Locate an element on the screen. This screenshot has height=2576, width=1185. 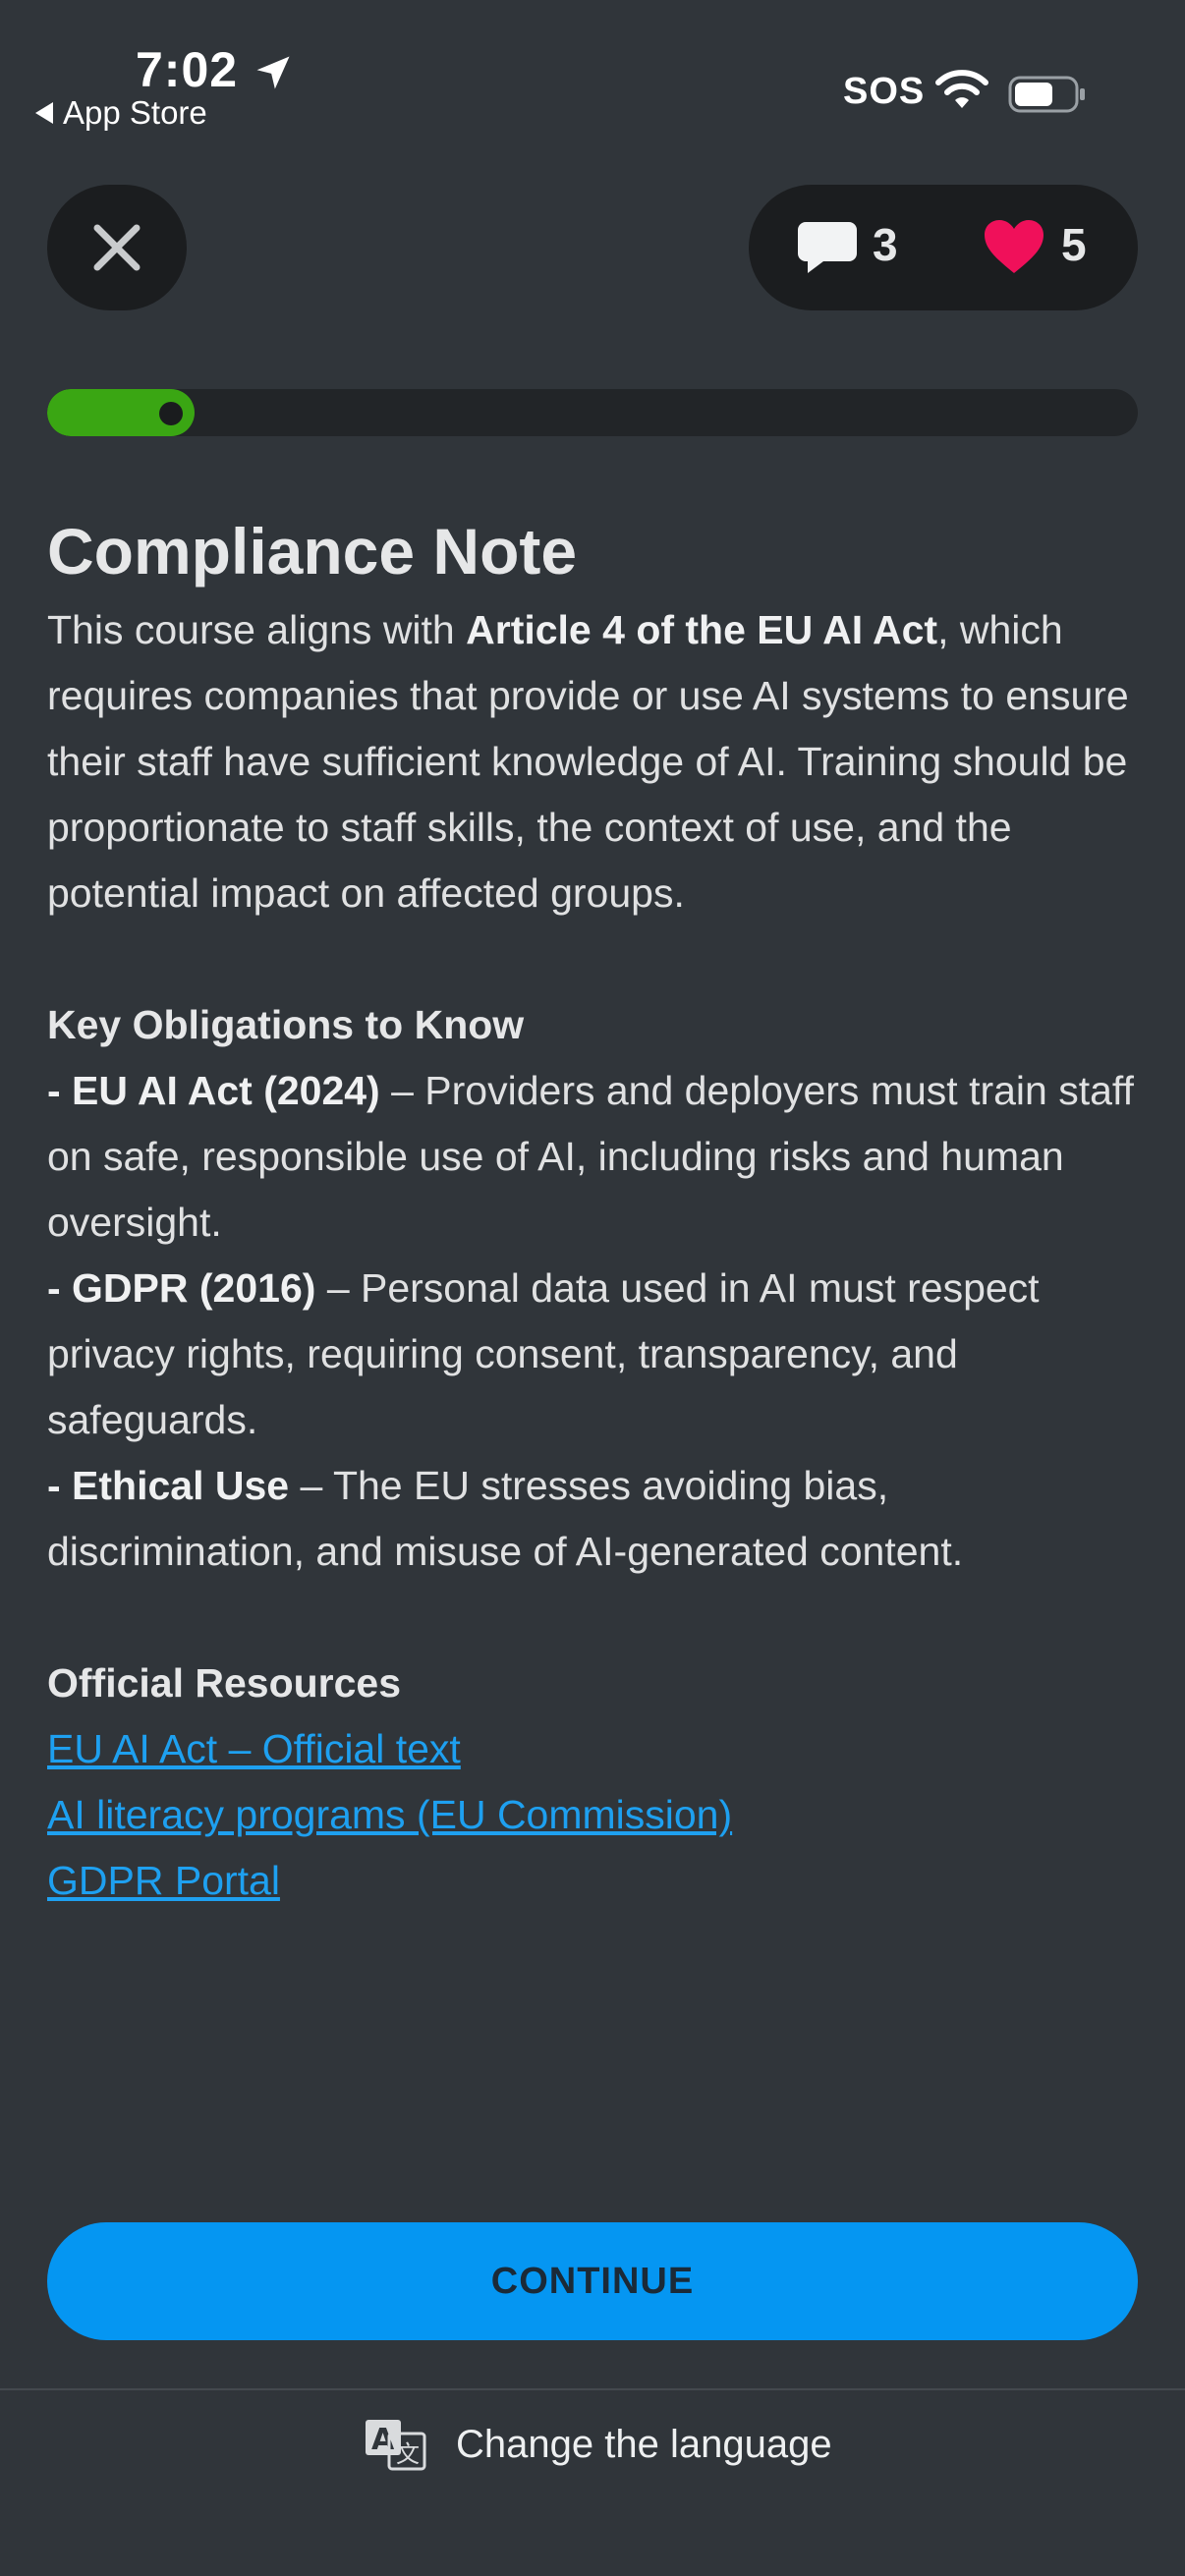
change-language-label: Change the language is located at coordinates (644, 2444).